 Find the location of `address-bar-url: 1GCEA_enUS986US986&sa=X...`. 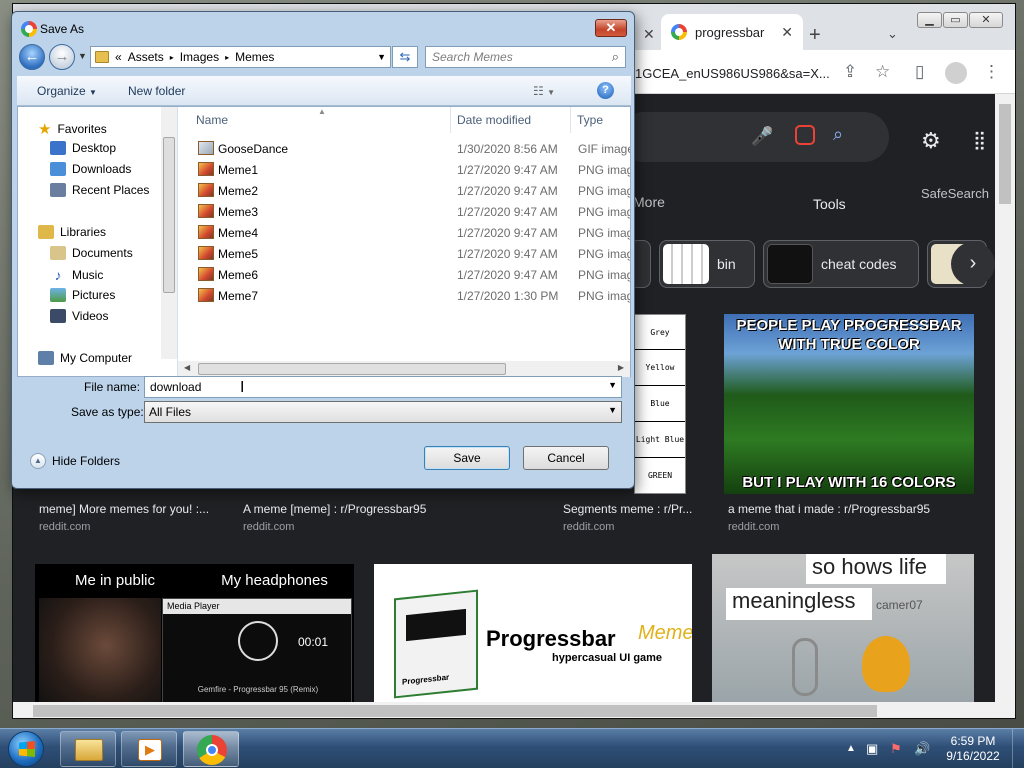

address-bar-url: 1GCEA_enUS986US986&sa=X... is located at coordinates (732, 73).